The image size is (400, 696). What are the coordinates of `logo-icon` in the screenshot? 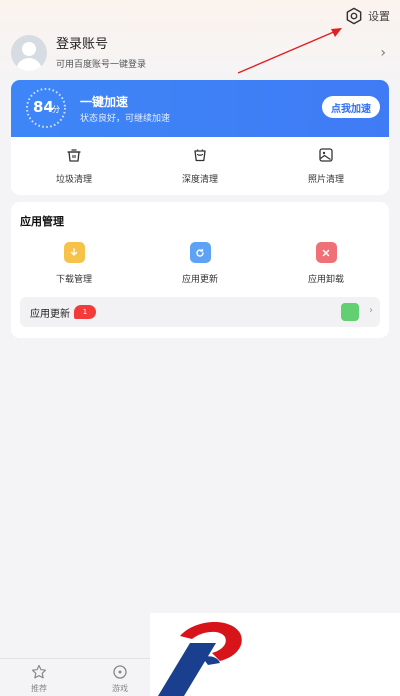 It's located at (200, 659).